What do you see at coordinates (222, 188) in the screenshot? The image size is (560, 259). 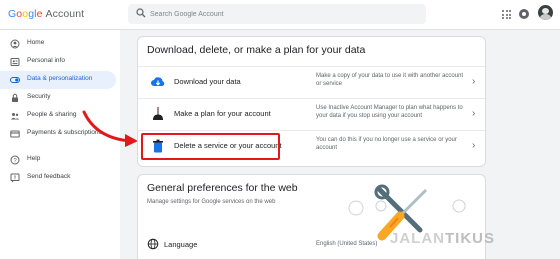 I see `card-title: General preferences for the web` at bounding box center [222, 188].